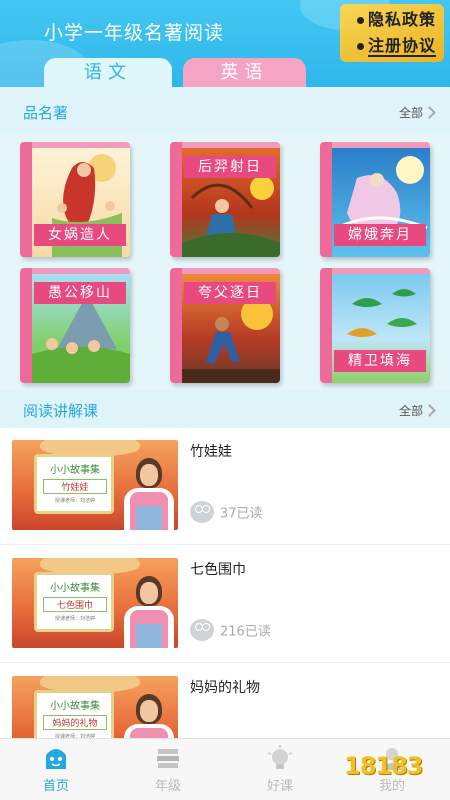 The height and width of the screenshot is (800, 450). What do you see at coordinates (225, 604) in the screenshot?
I see `lesson-item: 小小故事集 七色围巾 授课老师：刘洁婷 七色围巾 216已读` at bounding box center [225, 604].